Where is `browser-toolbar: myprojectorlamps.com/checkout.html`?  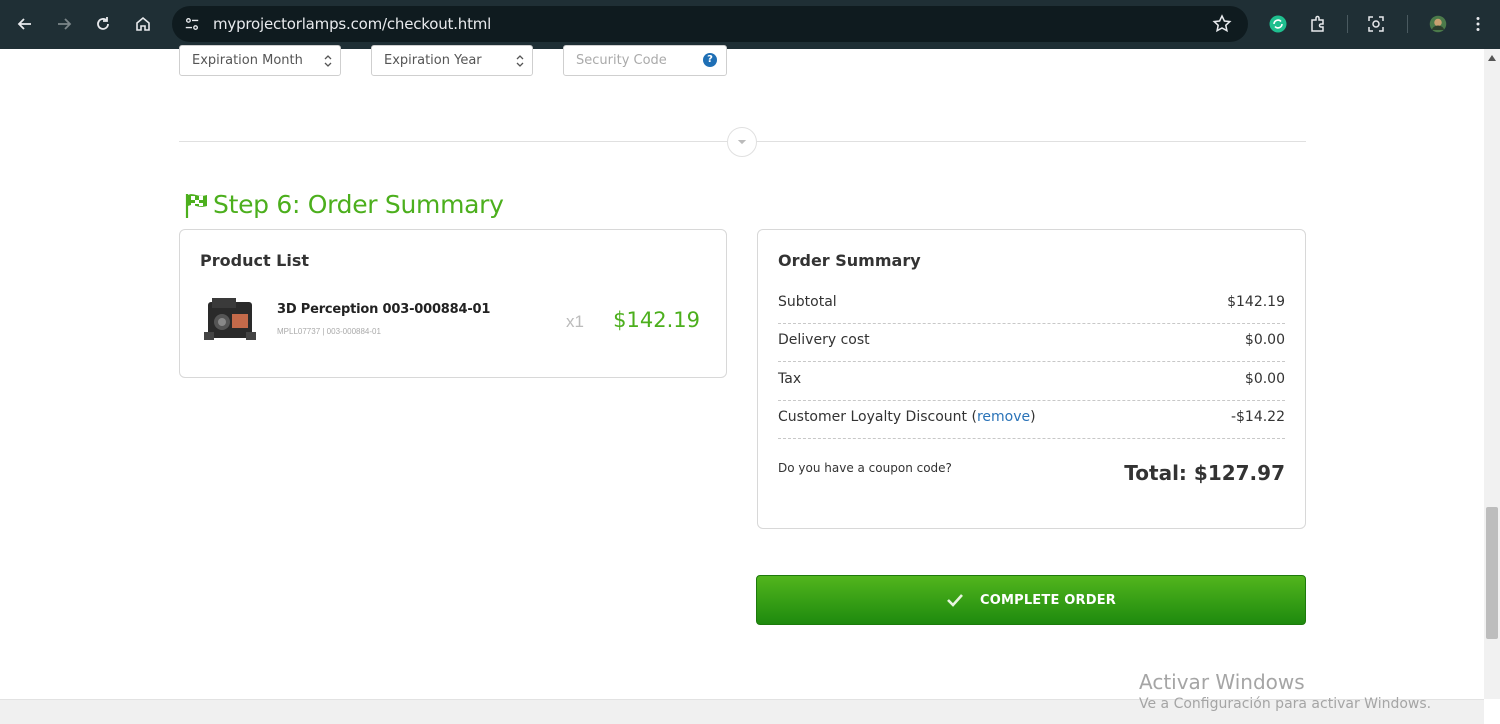
browser-toolbar: myprojectorlamps.com/checkout.html is located at coordinates (750, 24).